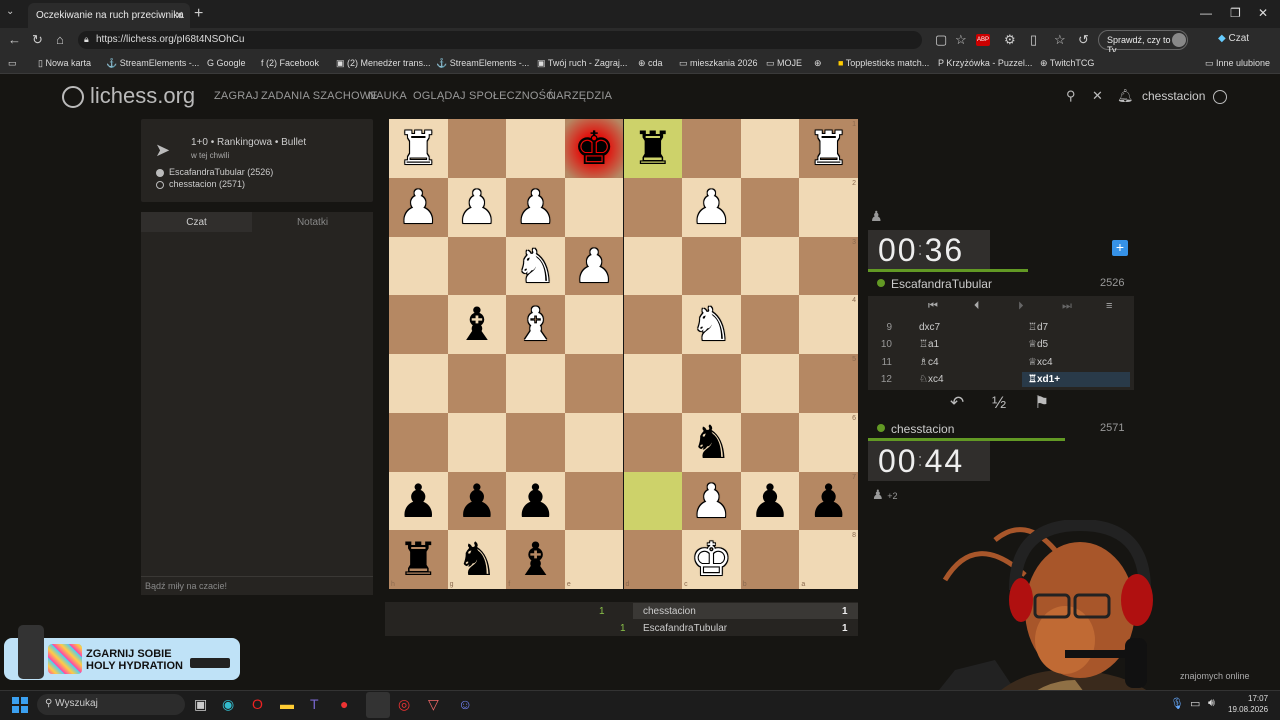  What do you see at coordinates (257, 704) in the screenshot?
I see `opera-icon: O` at bounding box center [257, 704].